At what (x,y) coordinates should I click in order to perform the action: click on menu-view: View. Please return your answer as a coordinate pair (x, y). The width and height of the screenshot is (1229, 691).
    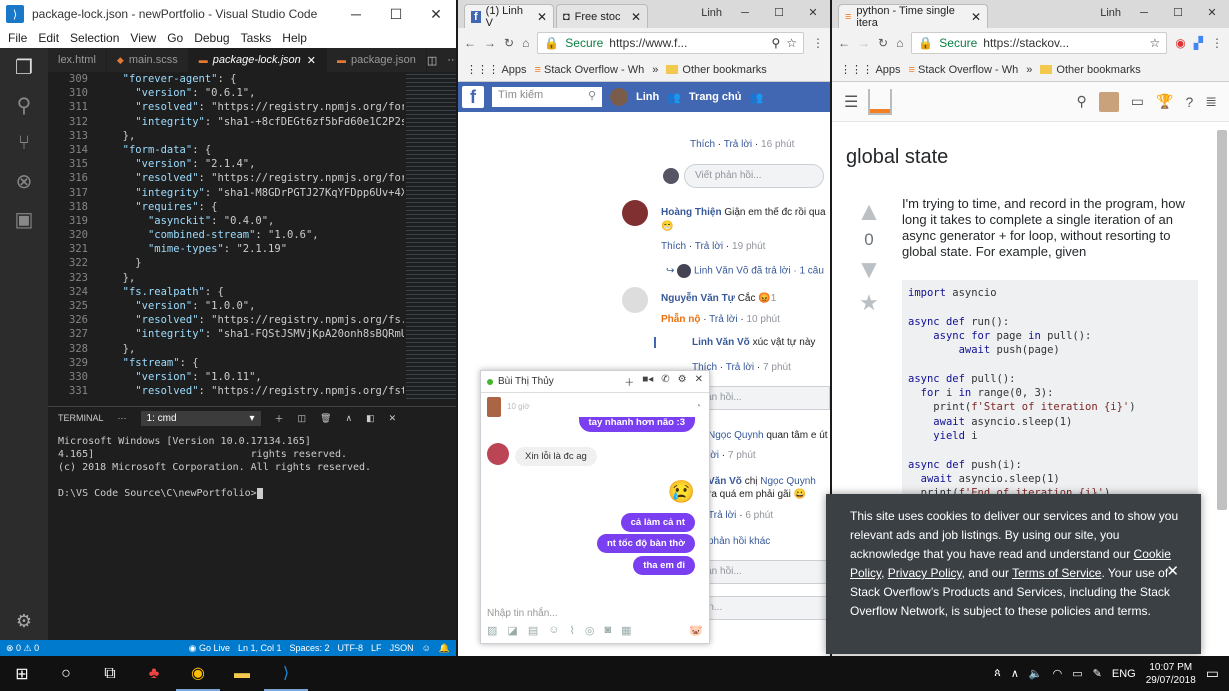
    Looking at the image, I should click on (143, 38).